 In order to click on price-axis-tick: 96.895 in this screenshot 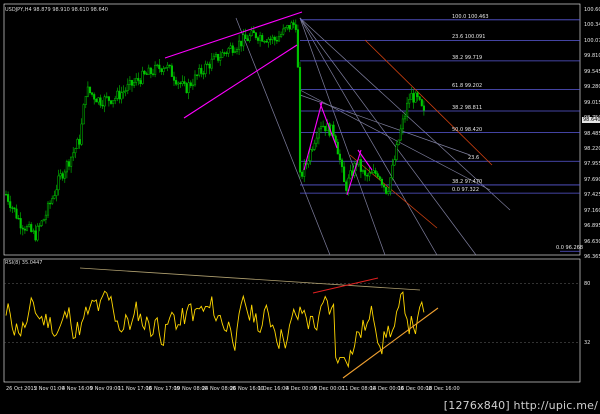, I will do `click(592, 226)`.